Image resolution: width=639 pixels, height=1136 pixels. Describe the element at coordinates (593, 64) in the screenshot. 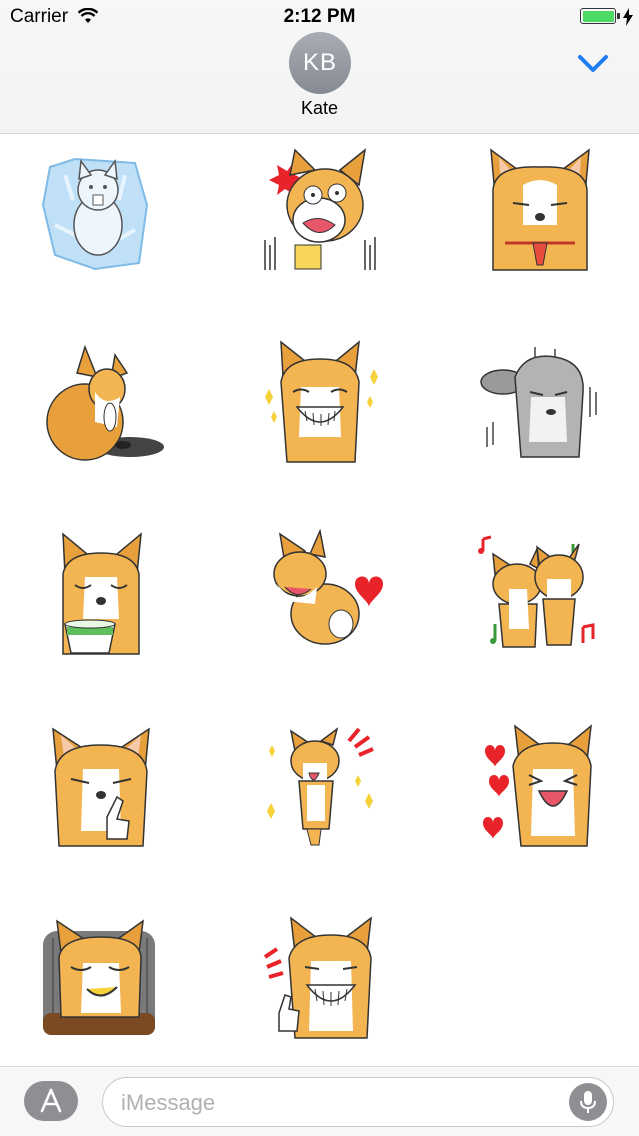

I see `chevron-down-icon` at that location.